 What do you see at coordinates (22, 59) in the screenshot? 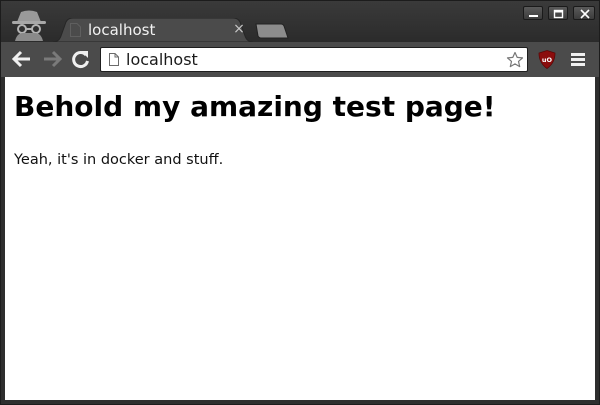
I see `back-arrow-icon` at bounding box center [22, 59].